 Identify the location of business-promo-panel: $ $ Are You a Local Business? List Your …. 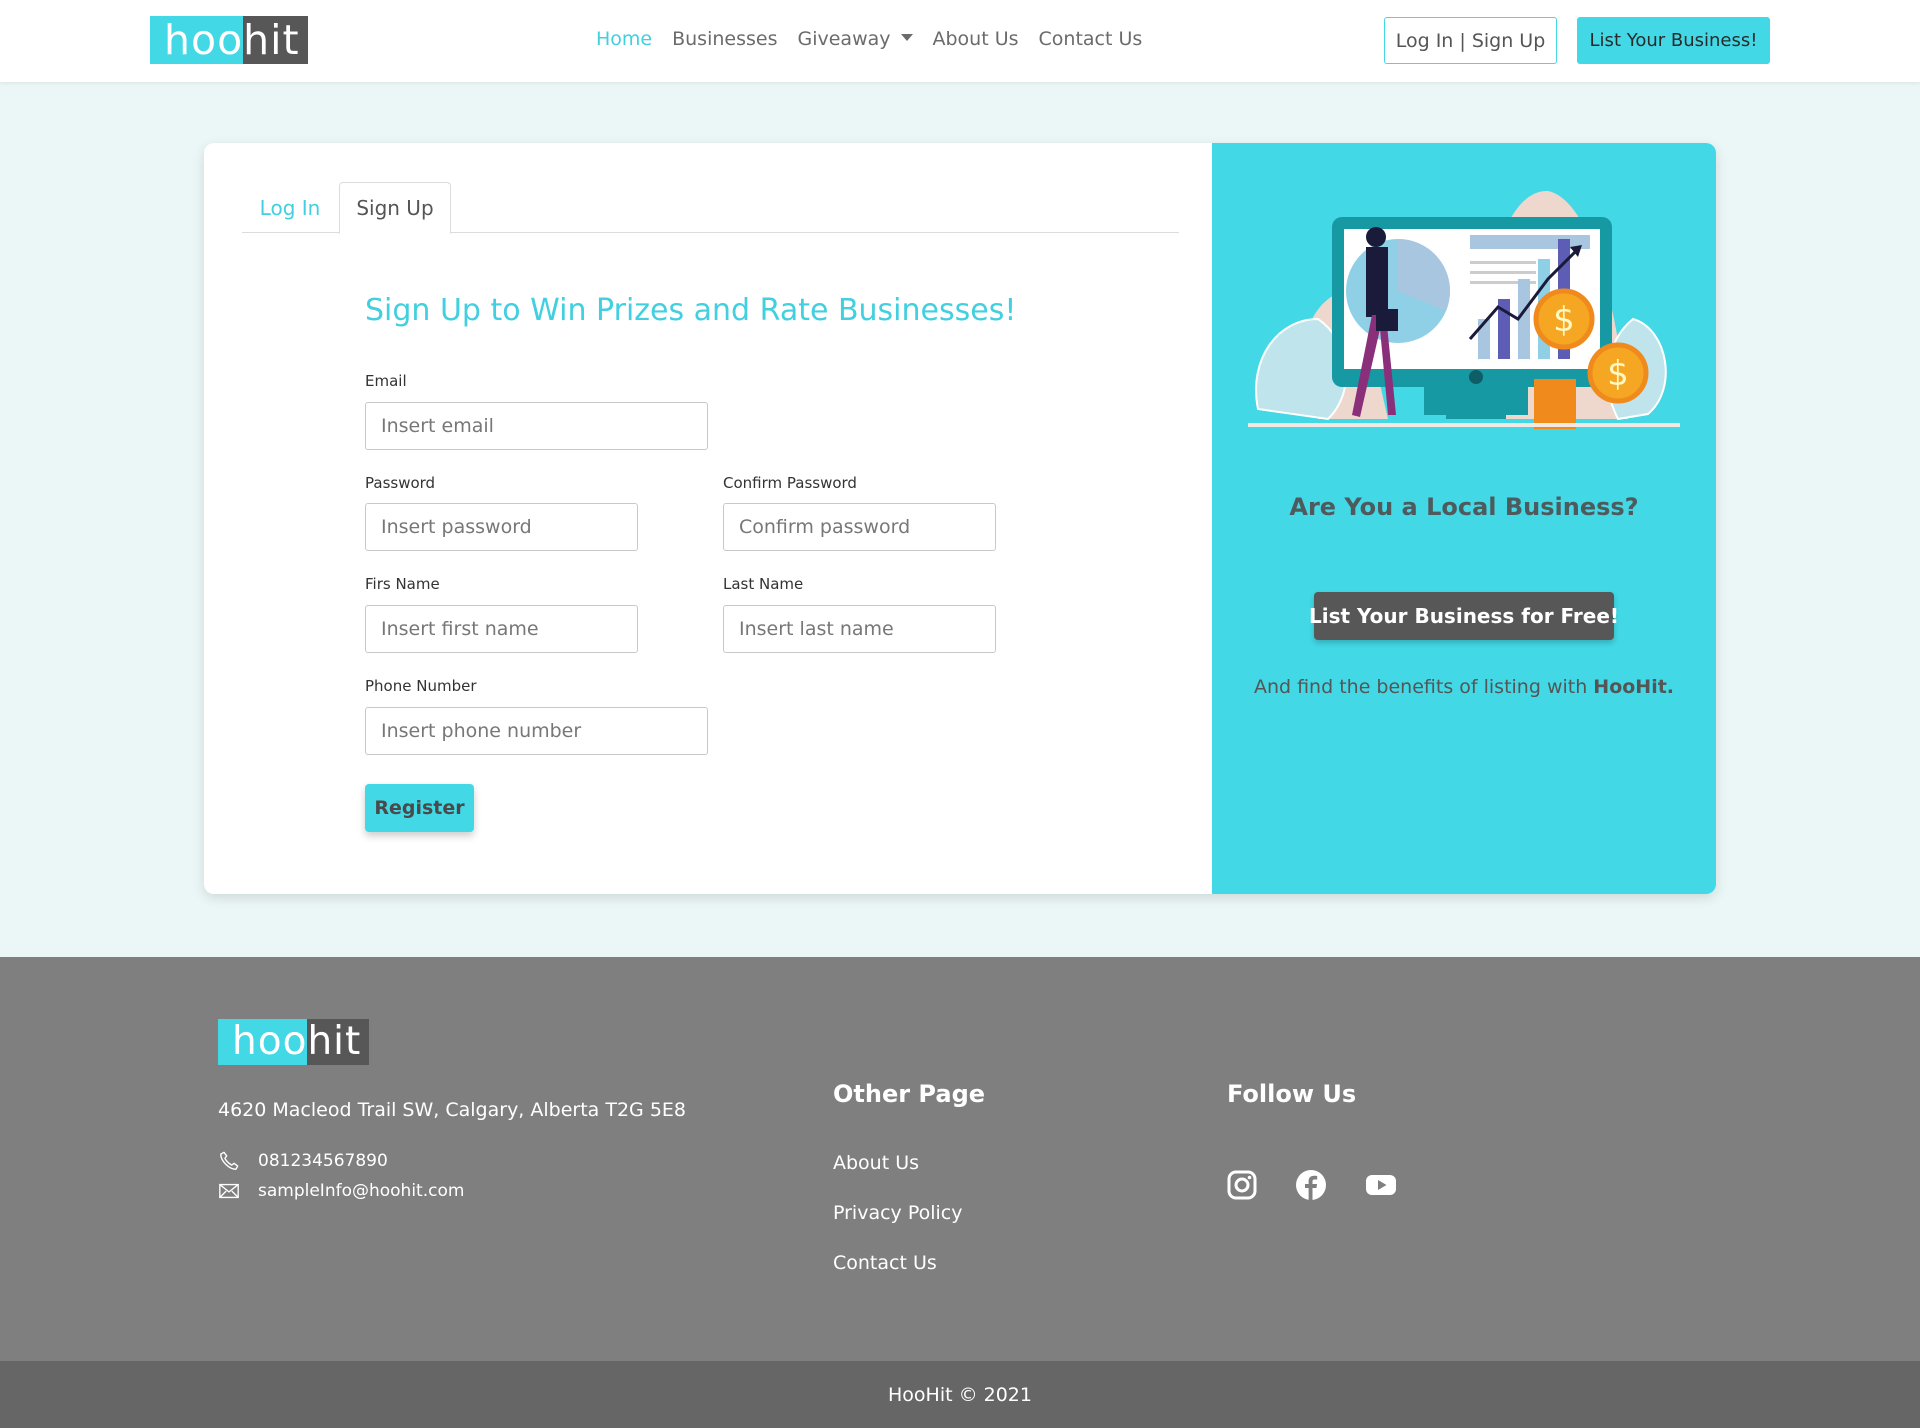
(1464, 518).